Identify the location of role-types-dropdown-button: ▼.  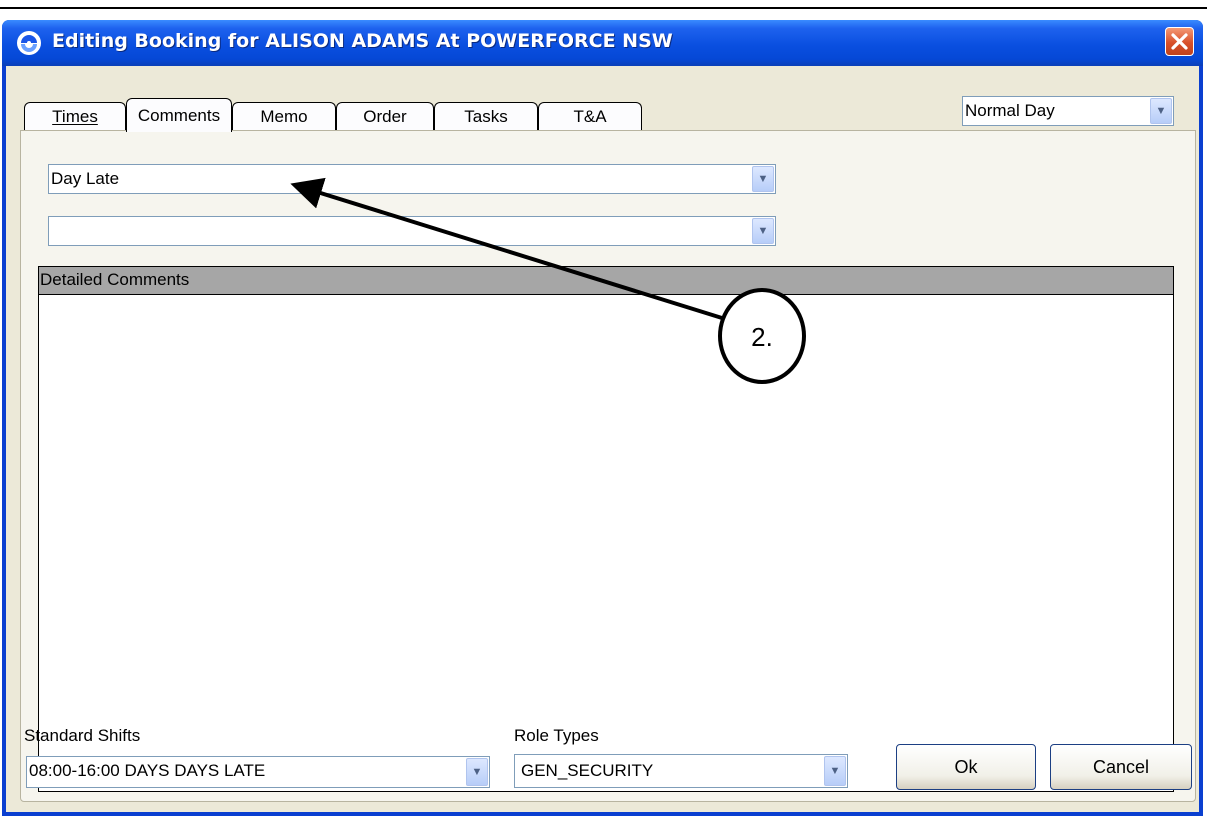
(835, 771).